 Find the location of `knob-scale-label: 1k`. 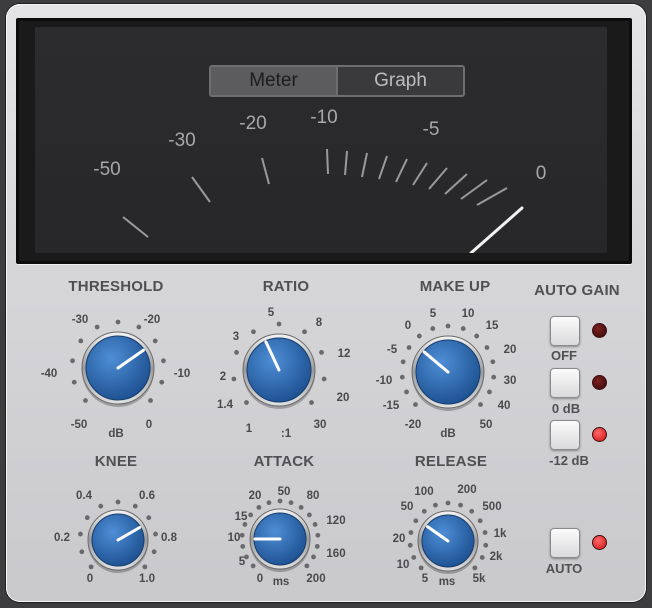

knob-scale-label: 1k is located at coordinates (500, 534).